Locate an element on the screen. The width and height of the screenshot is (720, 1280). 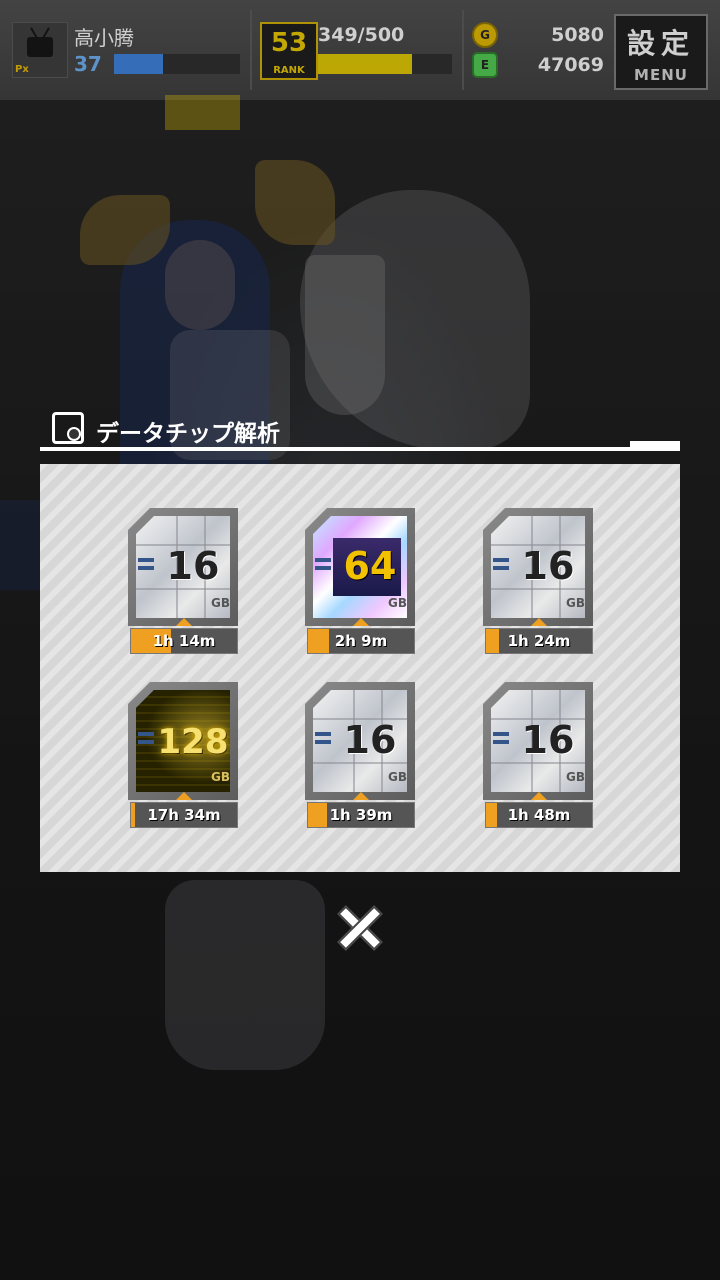
stamina-text: 349/500 is located at coordinates (361, 35).